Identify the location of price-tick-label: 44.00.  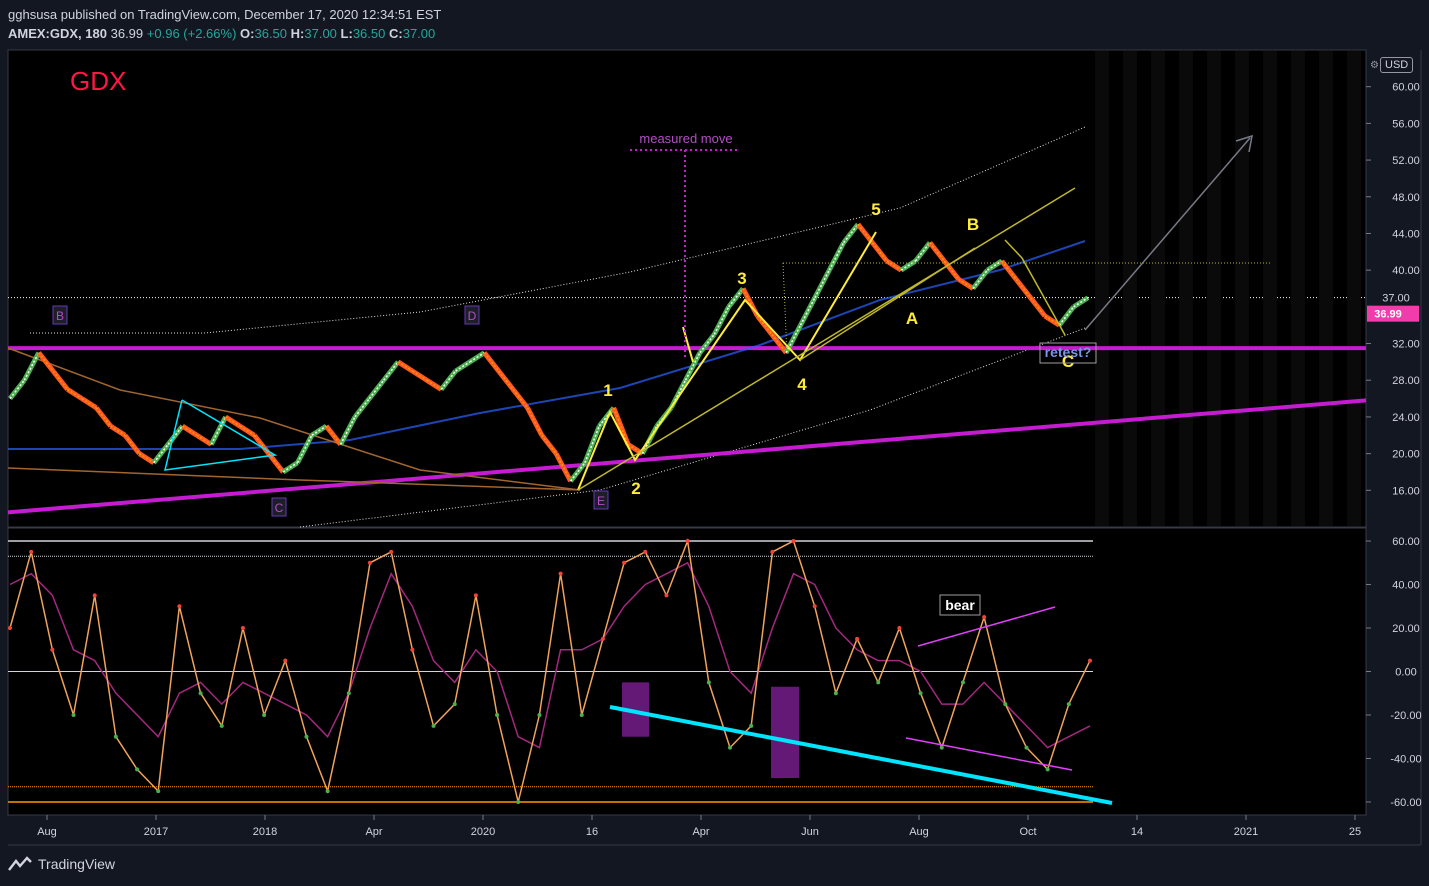
(1406, 234).